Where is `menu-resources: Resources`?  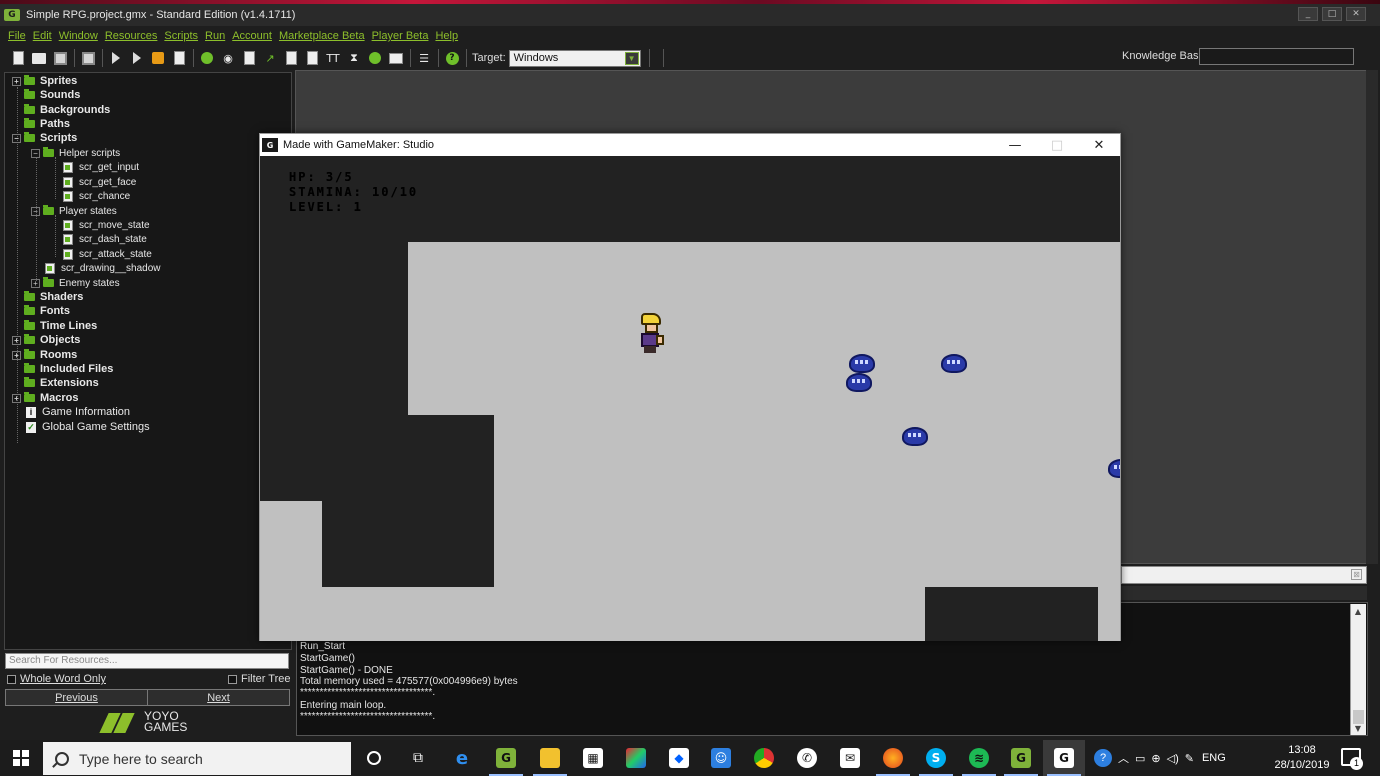 menu-resources: Resources is located at coordinates (131, 36).